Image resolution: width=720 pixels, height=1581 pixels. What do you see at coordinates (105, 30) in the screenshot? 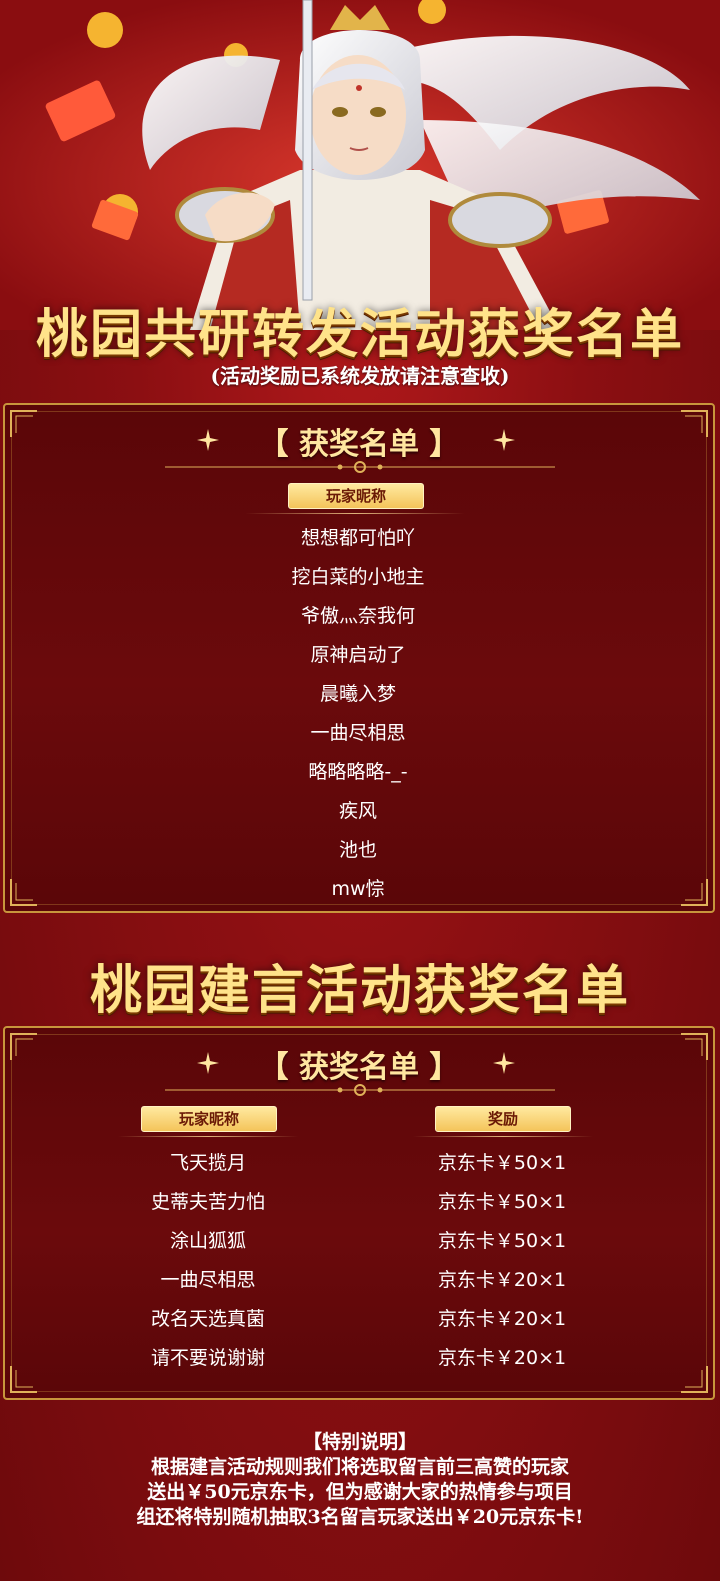
I see `coin-icon` at bounding box center [105, 30].